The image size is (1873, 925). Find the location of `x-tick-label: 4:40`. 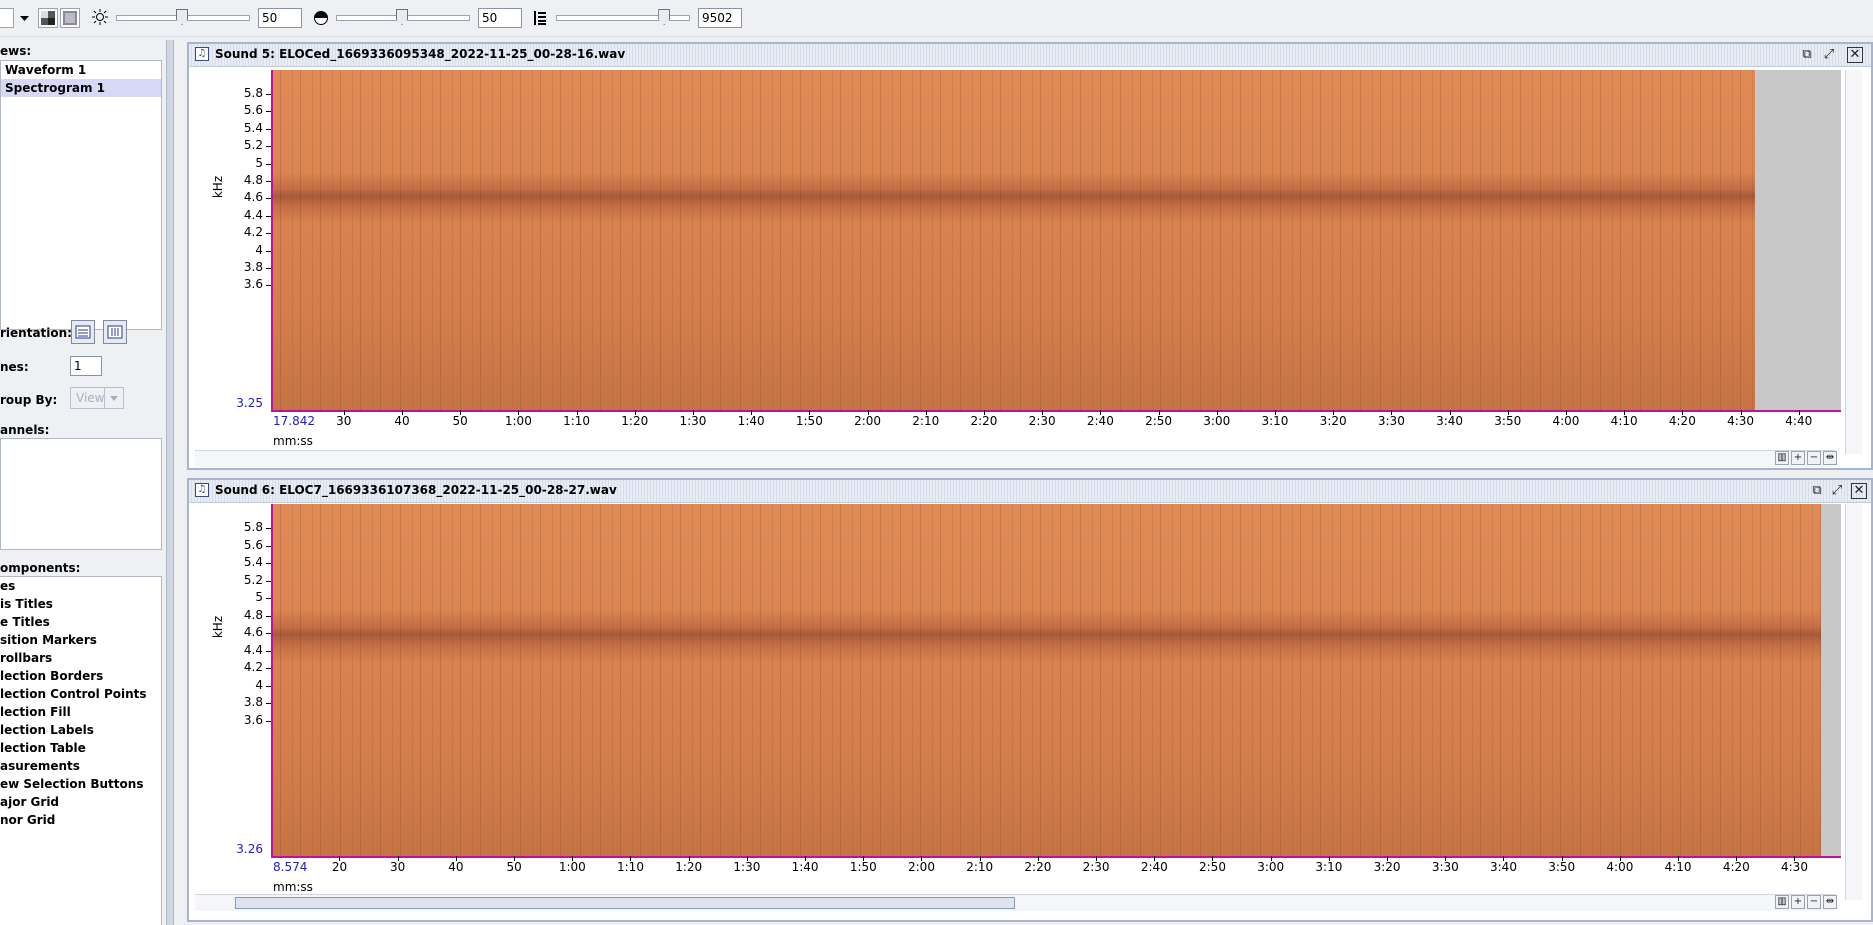

x-tick-label: 4:40 is located at coordinates (1799, 421).